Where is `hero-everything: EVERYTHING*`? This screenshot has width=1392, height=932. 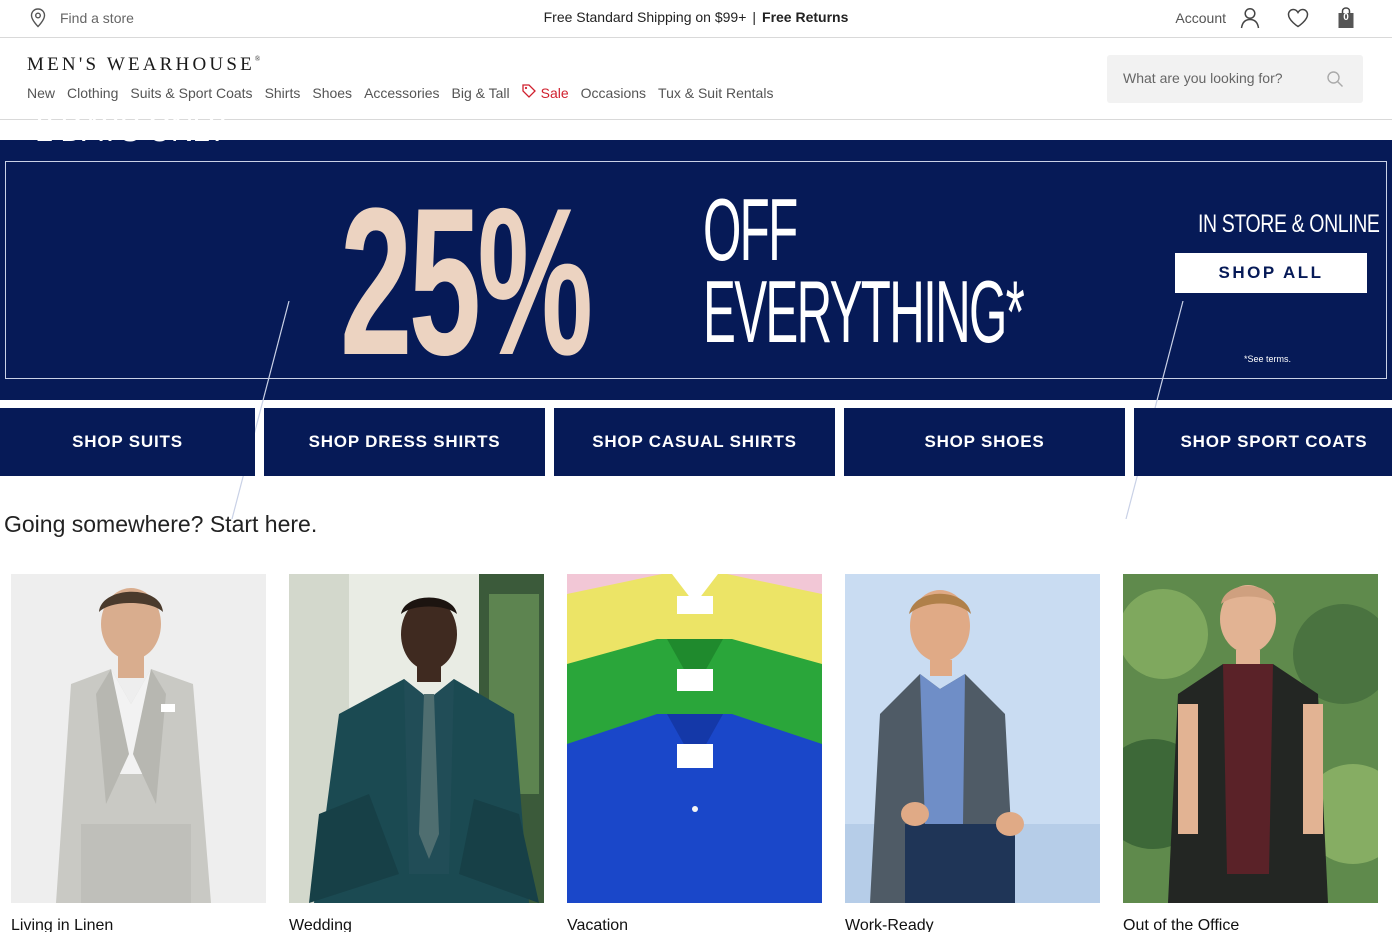 hero-everything: EVERYTHING* is located at coordinates (864, 311).